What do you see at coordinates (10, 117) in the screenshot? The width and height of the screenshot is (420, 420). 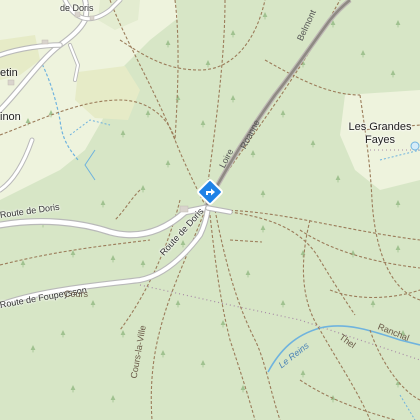 I see `place-label-inon: inon` at bounding box center [10, 117].